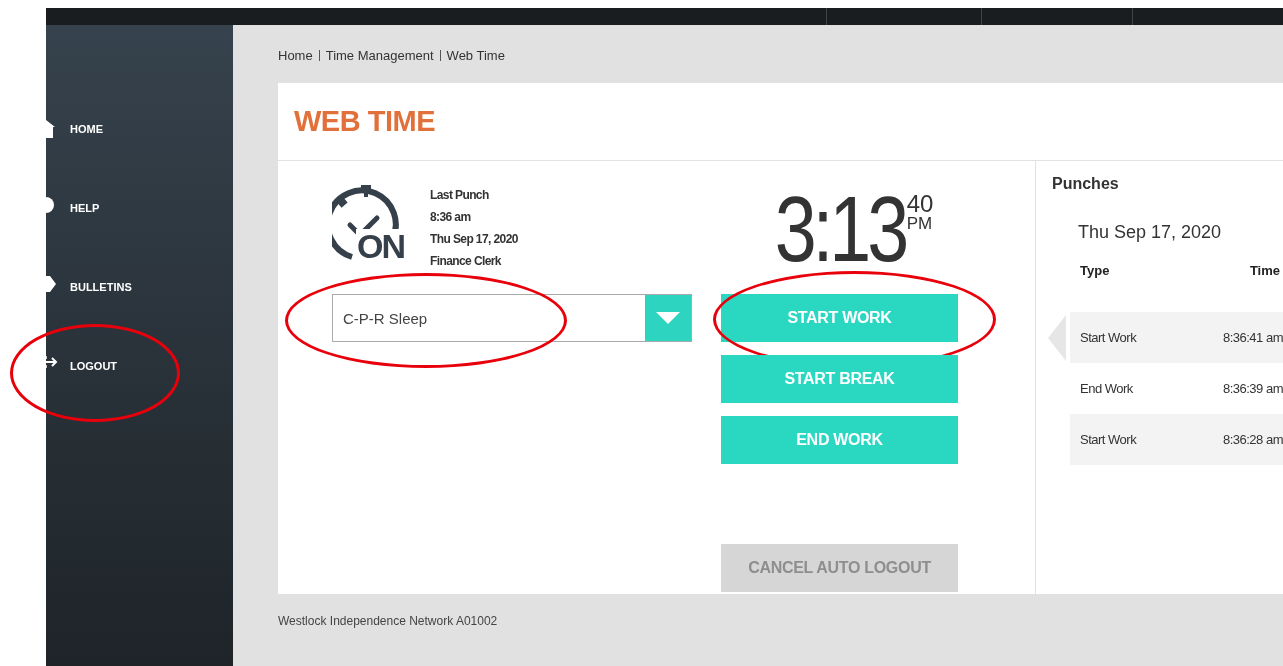 The image size is (1283, 666). I want to click on sidebar-link: LOGOUT, so click(94, 366).